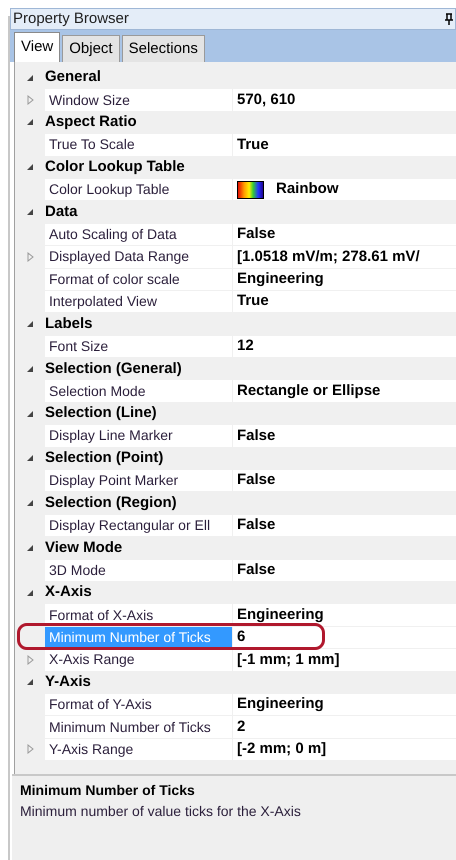 The height and width of the screenshot is (860, 456). Describe the element at coordinates (104, 459) in the screenshot. I see `group-header: Selection (Point)` at that location.